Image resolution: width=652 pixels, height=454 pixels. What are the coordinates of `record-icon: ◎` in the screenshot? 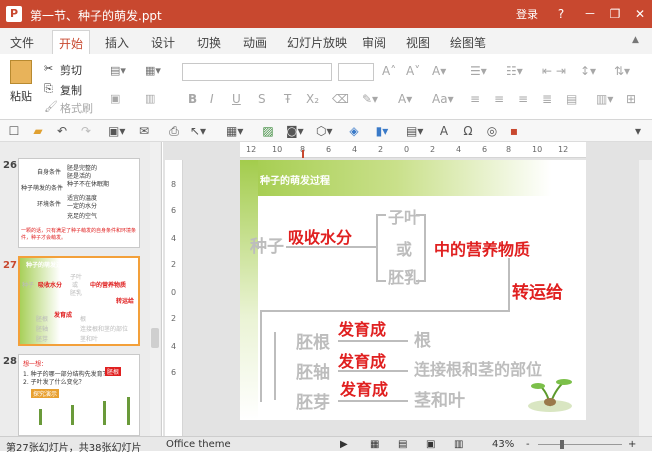 It's located at (492, 131).